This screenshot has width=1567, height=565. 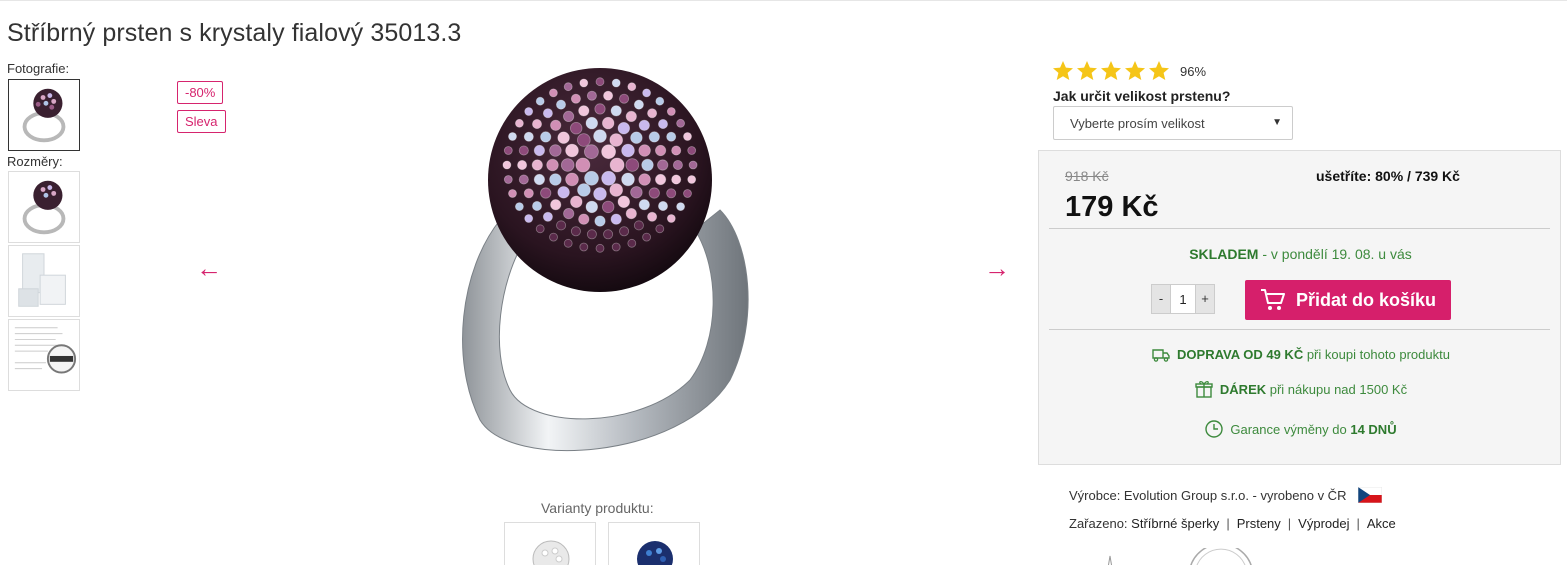 I want to click on sale-badge: Sleva, so click(x=201, y=121).